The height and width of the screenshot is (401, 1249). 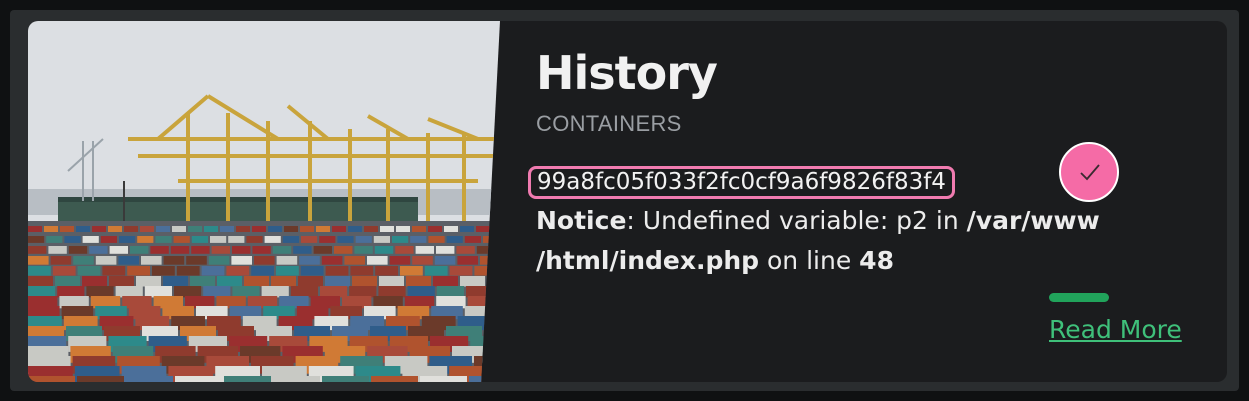 What do you see at coordinates (741, 182) in the screenshot?
I see `hash-highlight: 99a8fc05f033f2fc0cf9a6f9826f83f4` at bounding box center [741, 182].